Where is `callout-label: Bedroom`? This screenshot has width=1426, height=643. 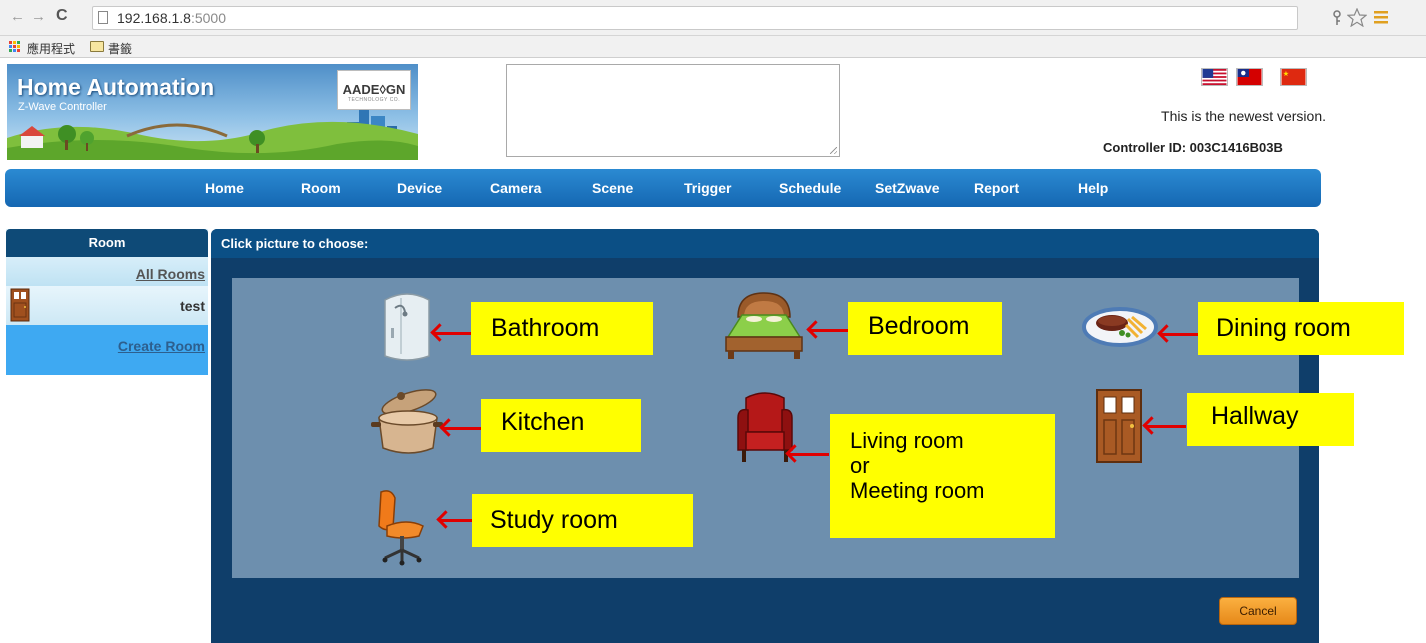 callout-label: Bedroom is located at coordinates (919, 326).